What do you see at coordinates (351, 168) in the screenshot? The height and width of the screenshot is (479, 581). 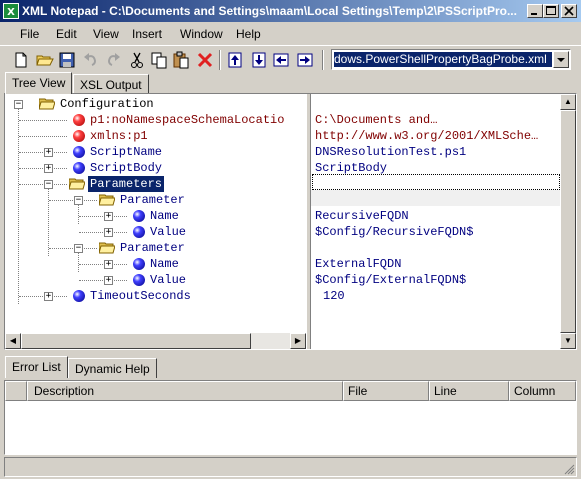 I see `node-value: ScriptBody` at bounding box center [351, 168].